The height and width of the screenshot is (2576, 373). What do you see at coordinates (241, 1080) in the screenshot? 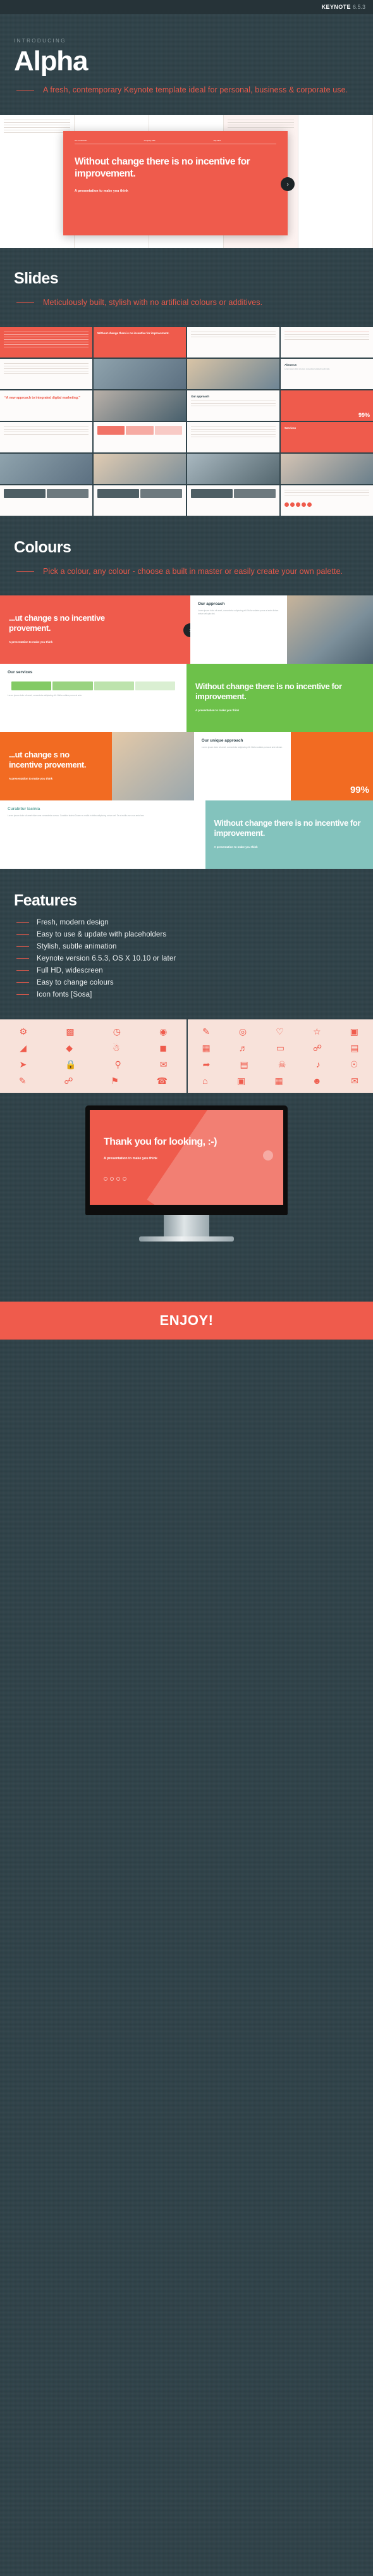
I see `cart-icon: ▣` at bounding box center [241, 1080].